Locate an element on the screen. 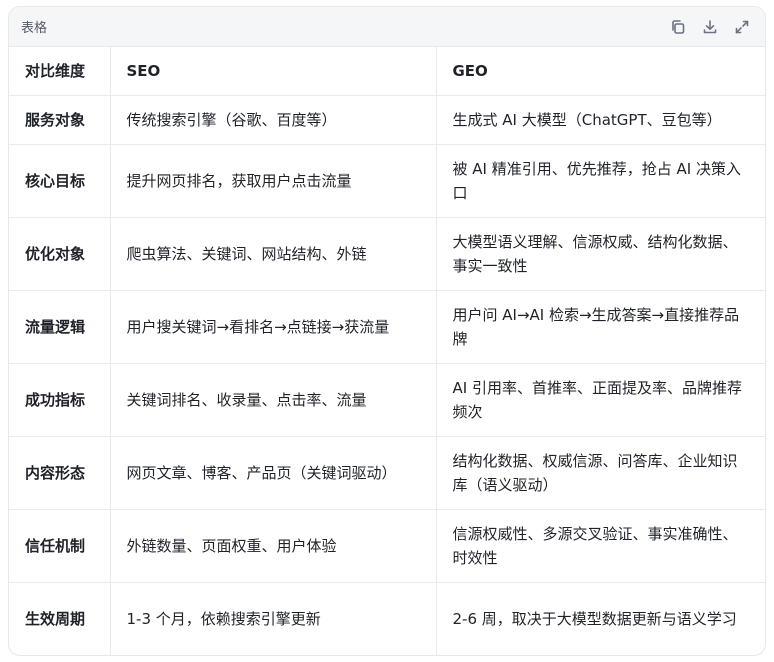  copy-icon is located at coordinates (678, 27).